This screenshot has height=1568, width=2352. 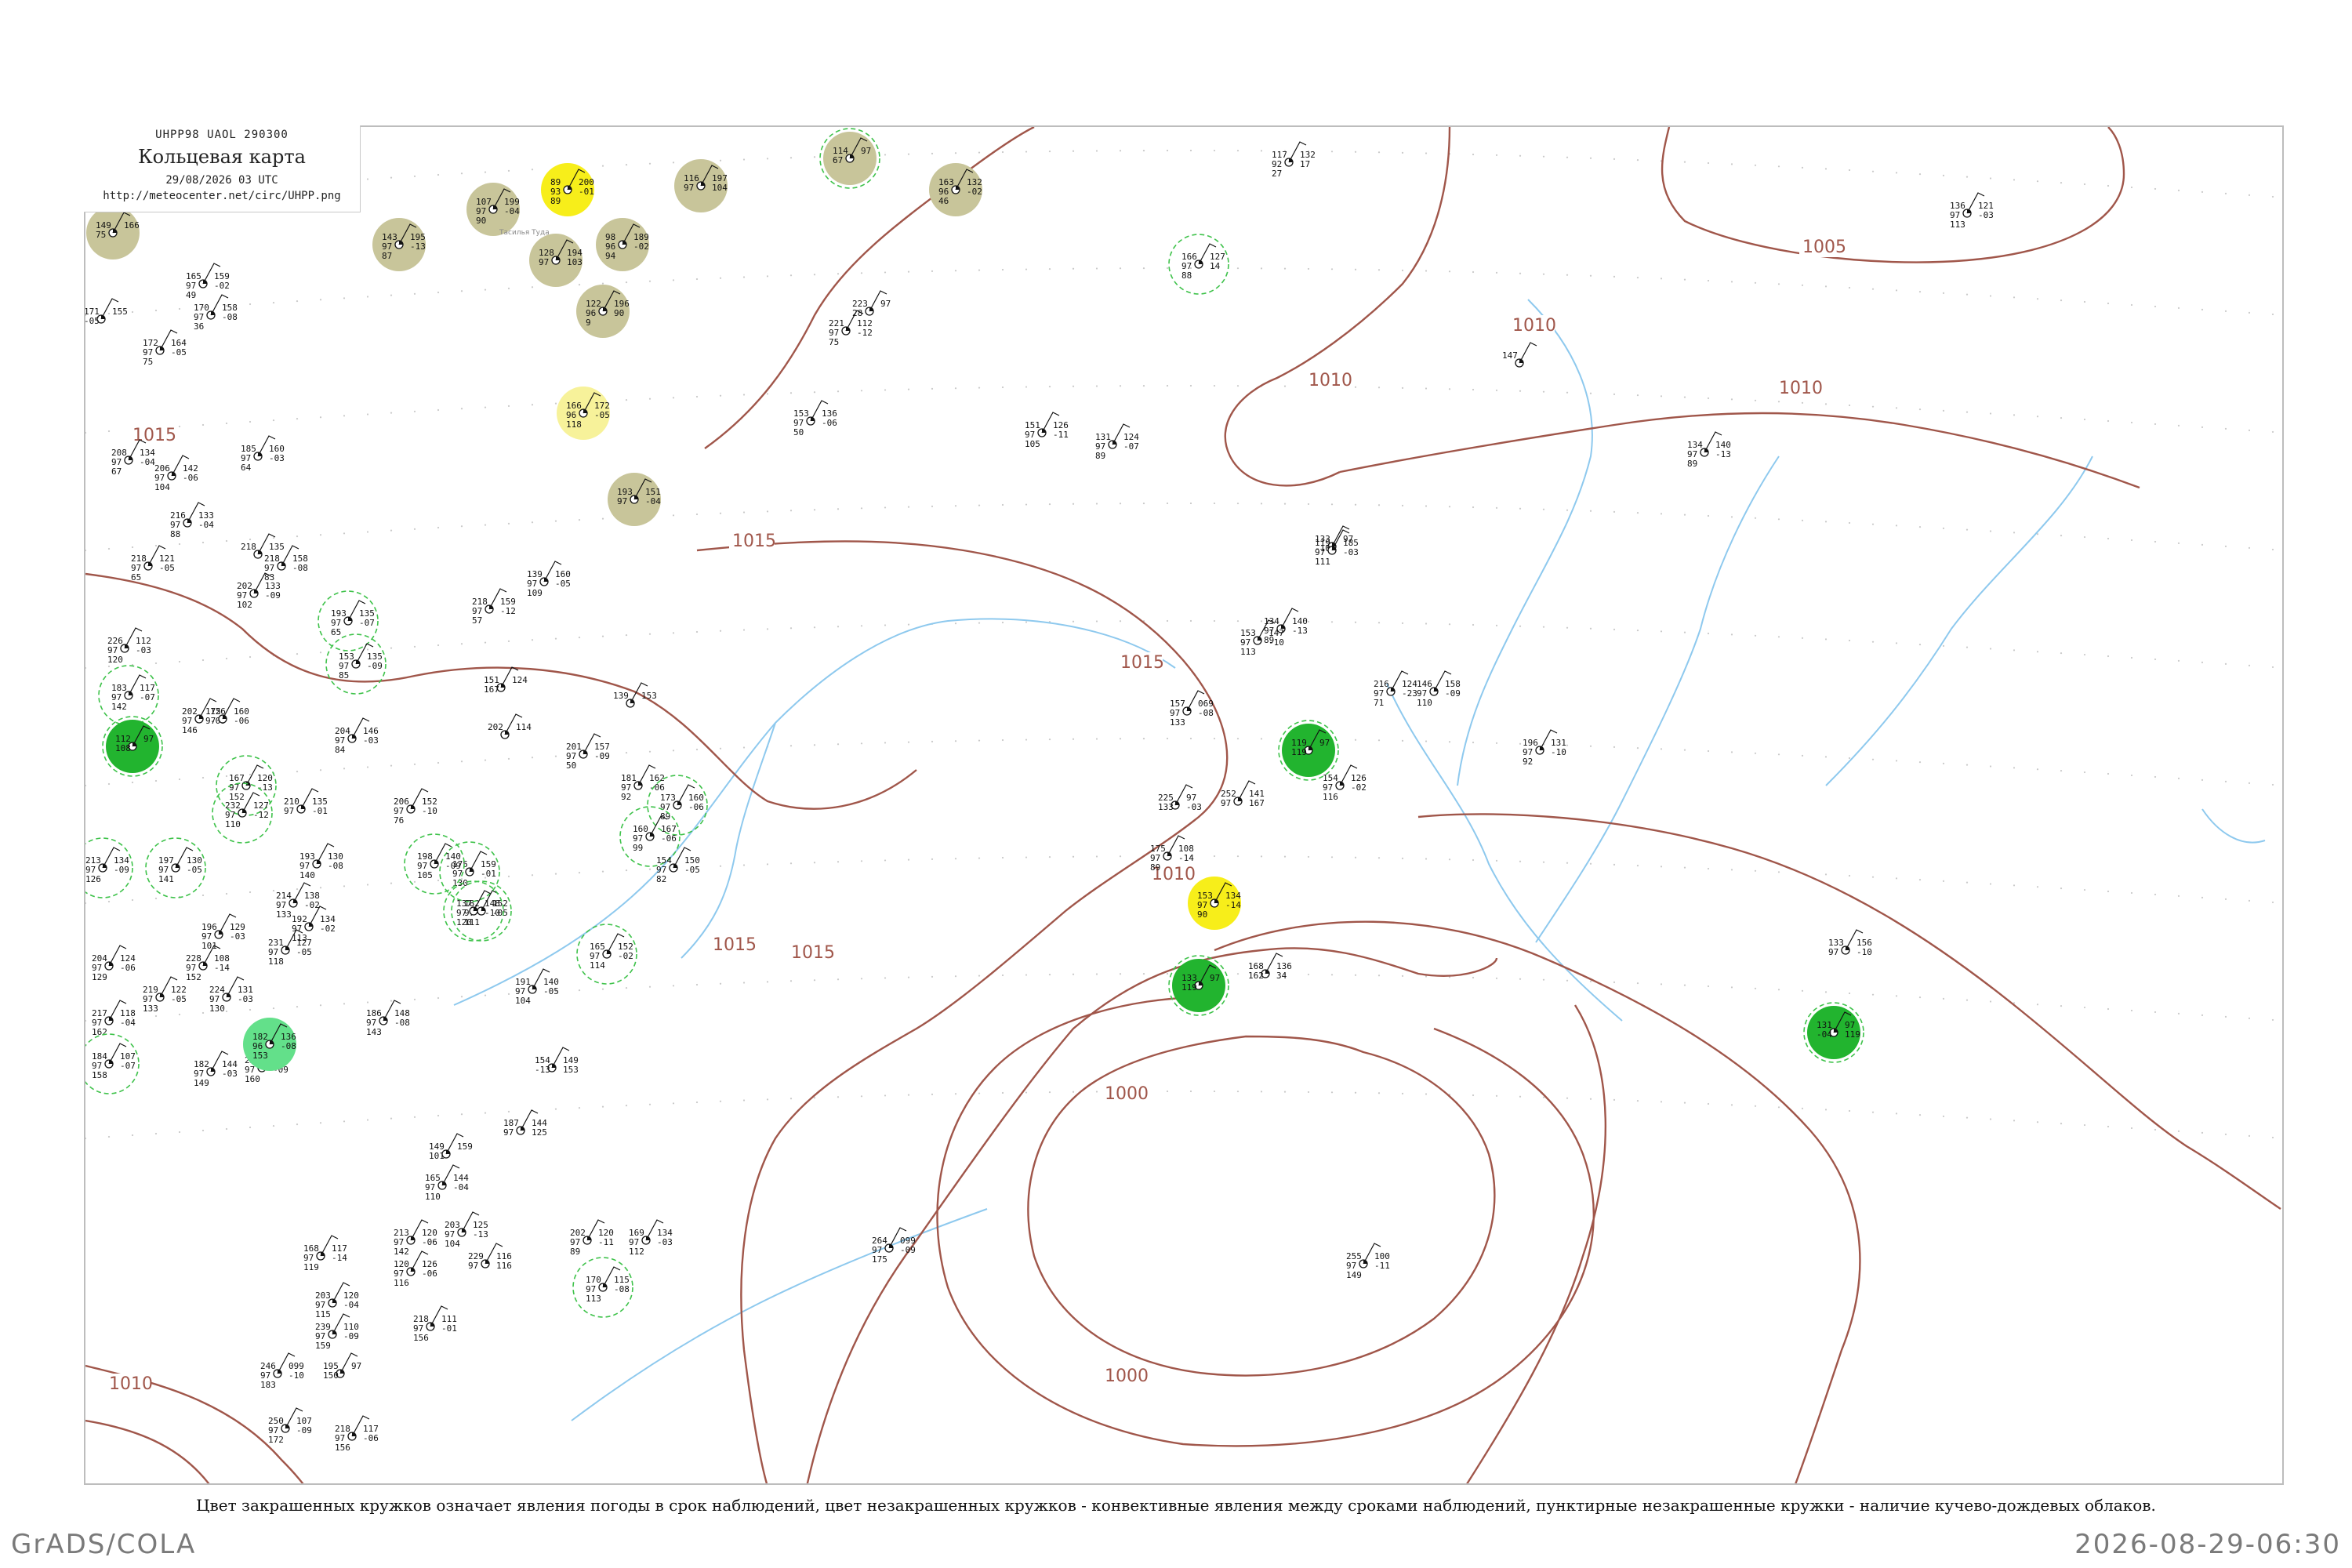 I want to click on station-plot: 166 17296 -05118, so click(x=583, y=413).